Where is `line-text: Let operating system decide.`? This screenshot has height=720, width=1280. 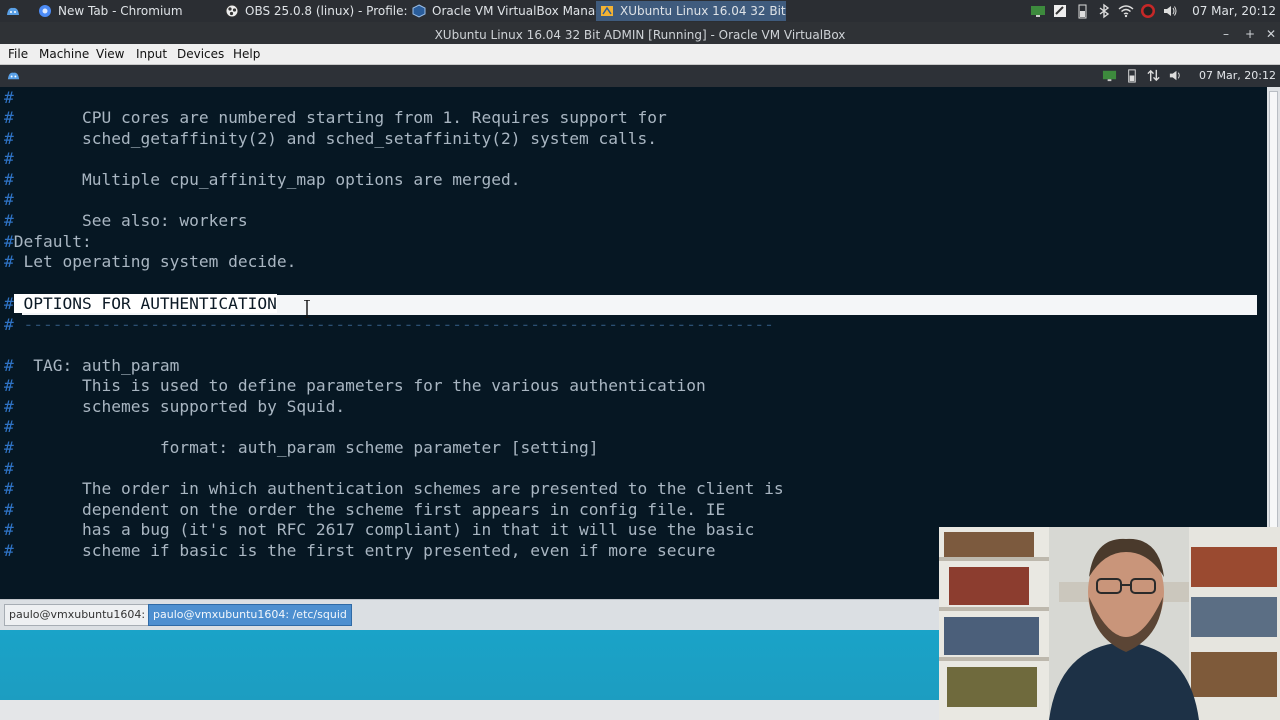
line-text: Let operating system decide. is located at coordinates (155, 261).